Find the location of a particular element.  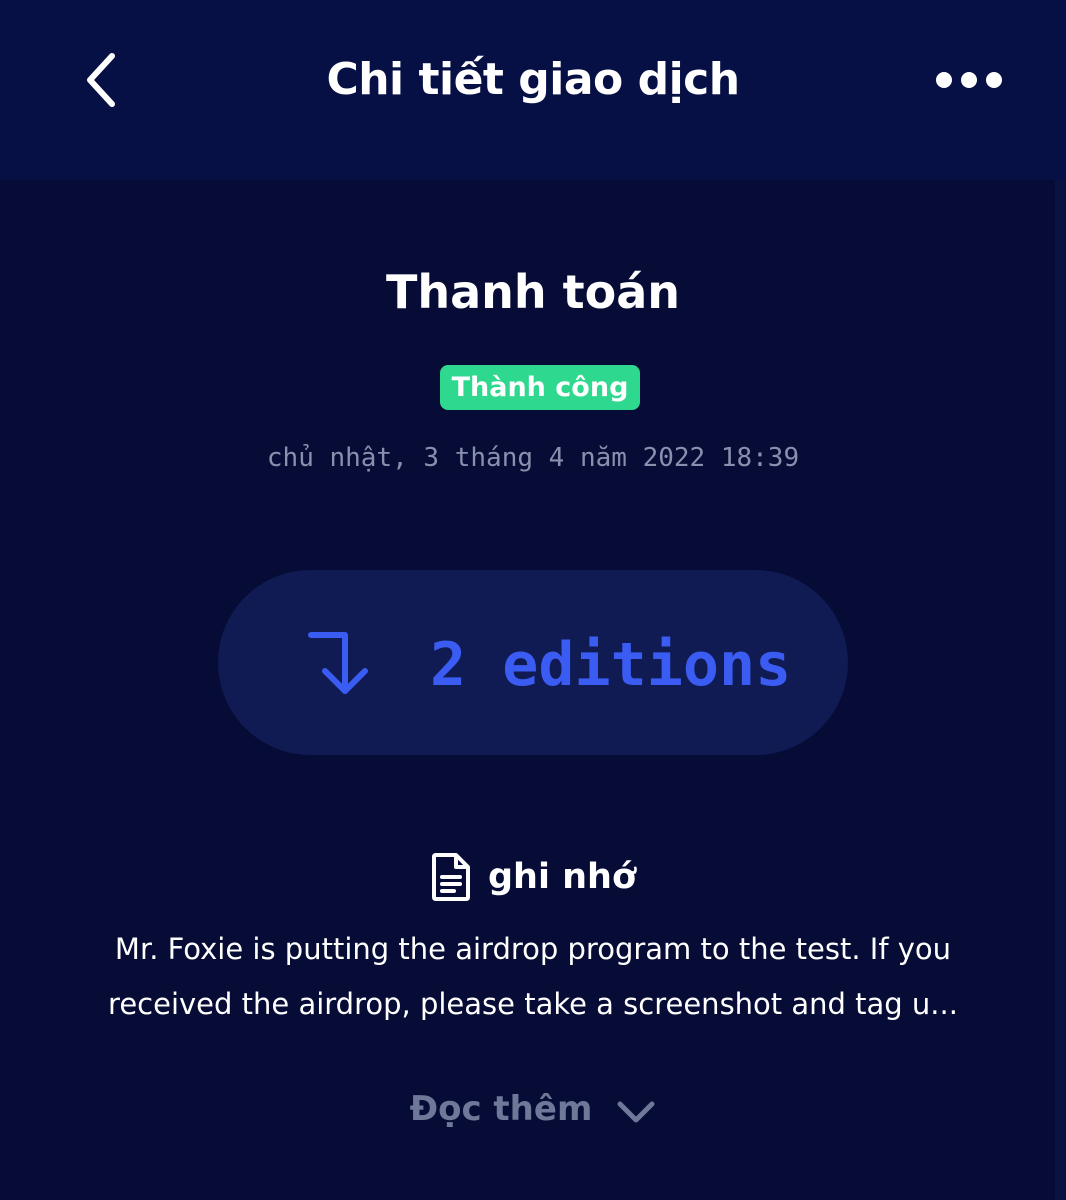

page-title: Chi tiết giao dịch is located at coordinates (533, 79).